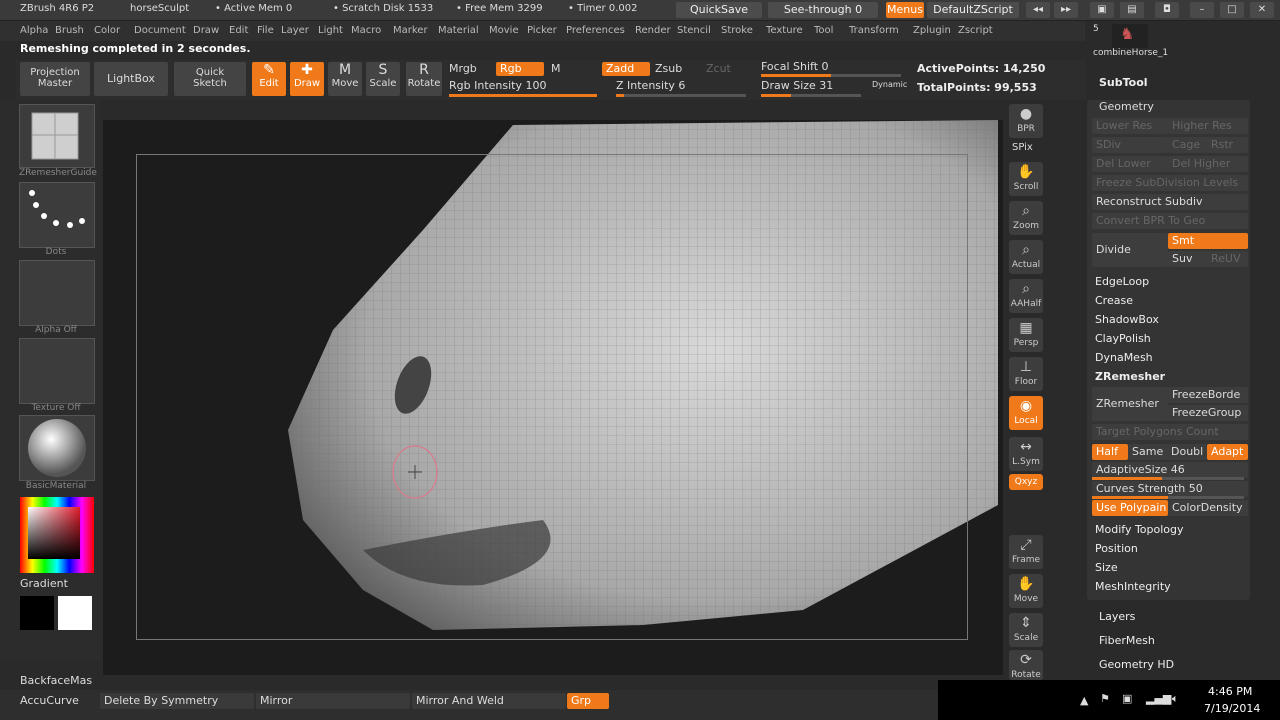 This screenshot has height=720, width=1280. I want to click on crease-header: Crease, so click(1114, 300).